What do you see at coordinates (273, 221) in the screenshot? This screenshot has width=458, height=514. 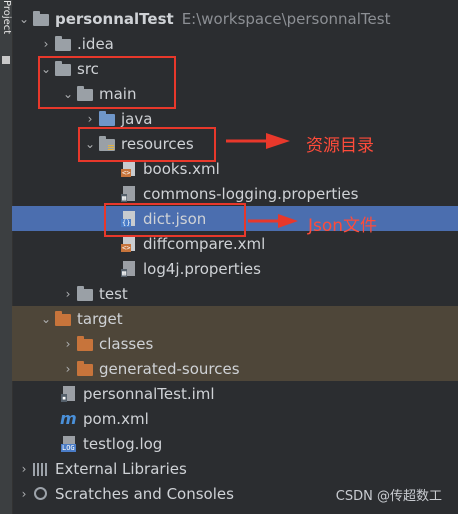 I see `arrow-to-dict-json` at bounding box center [273, 221].